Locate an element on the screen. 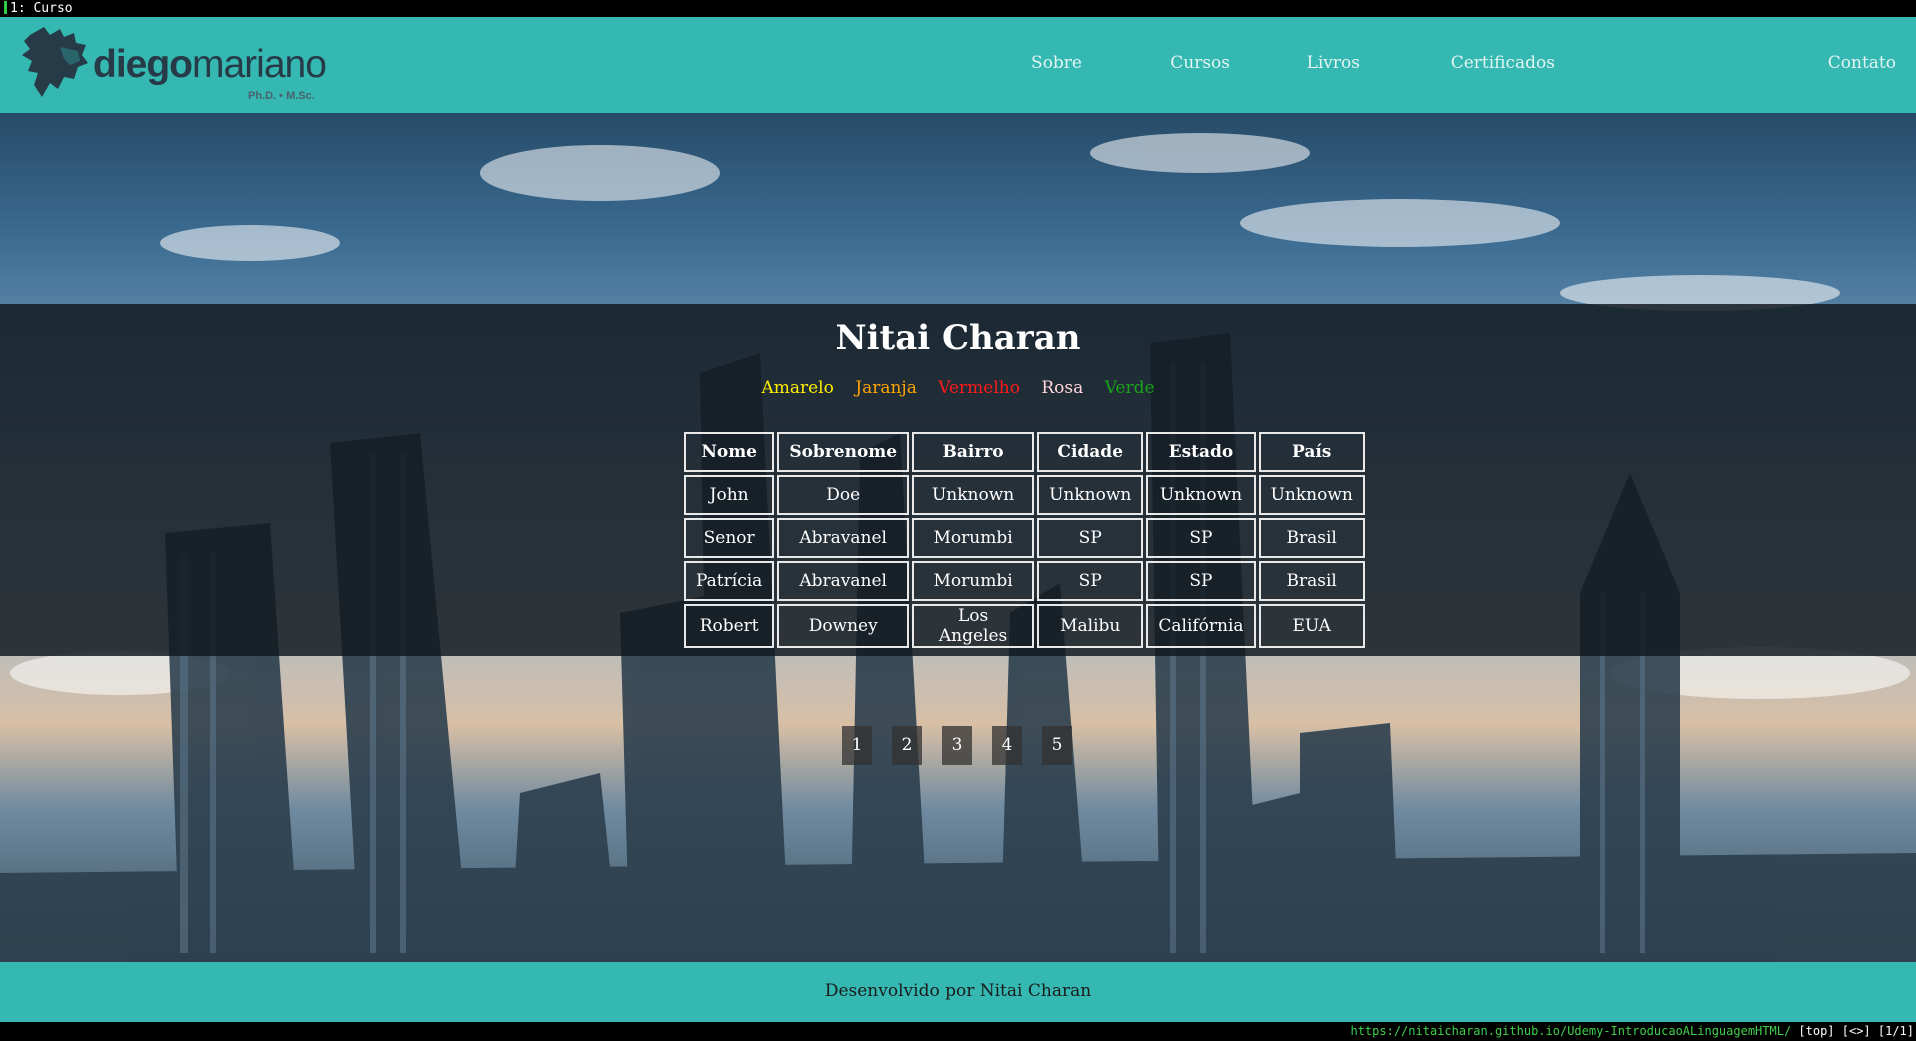 This screenshot has height=1041, width=1916. color-label-vermelho: Vermelho is located at coordinates (979, 388).